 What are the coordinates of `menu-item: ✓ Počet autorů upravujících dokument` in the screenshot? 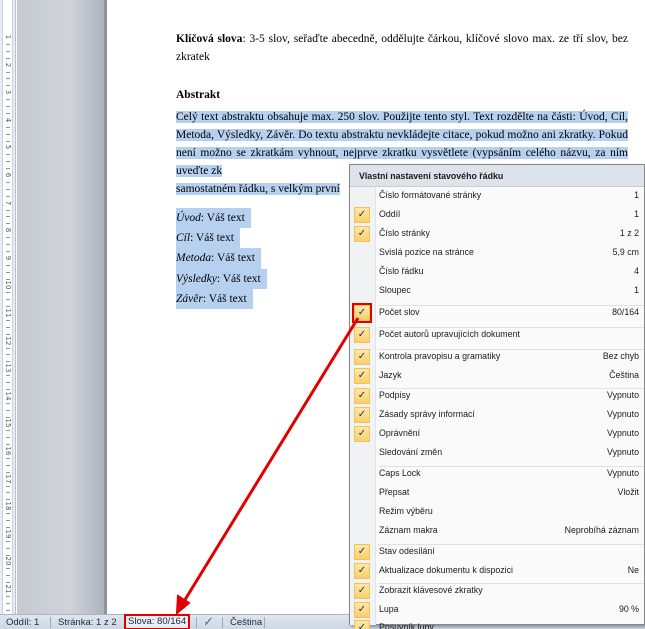 It's located at (497, 334).